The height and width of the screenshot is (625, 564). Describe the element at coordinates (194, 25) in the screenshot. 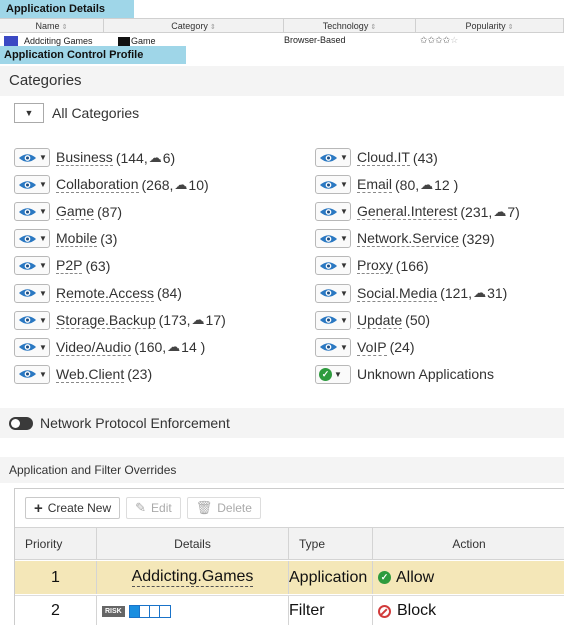

I see `column-category: Category ⇕` at that location.